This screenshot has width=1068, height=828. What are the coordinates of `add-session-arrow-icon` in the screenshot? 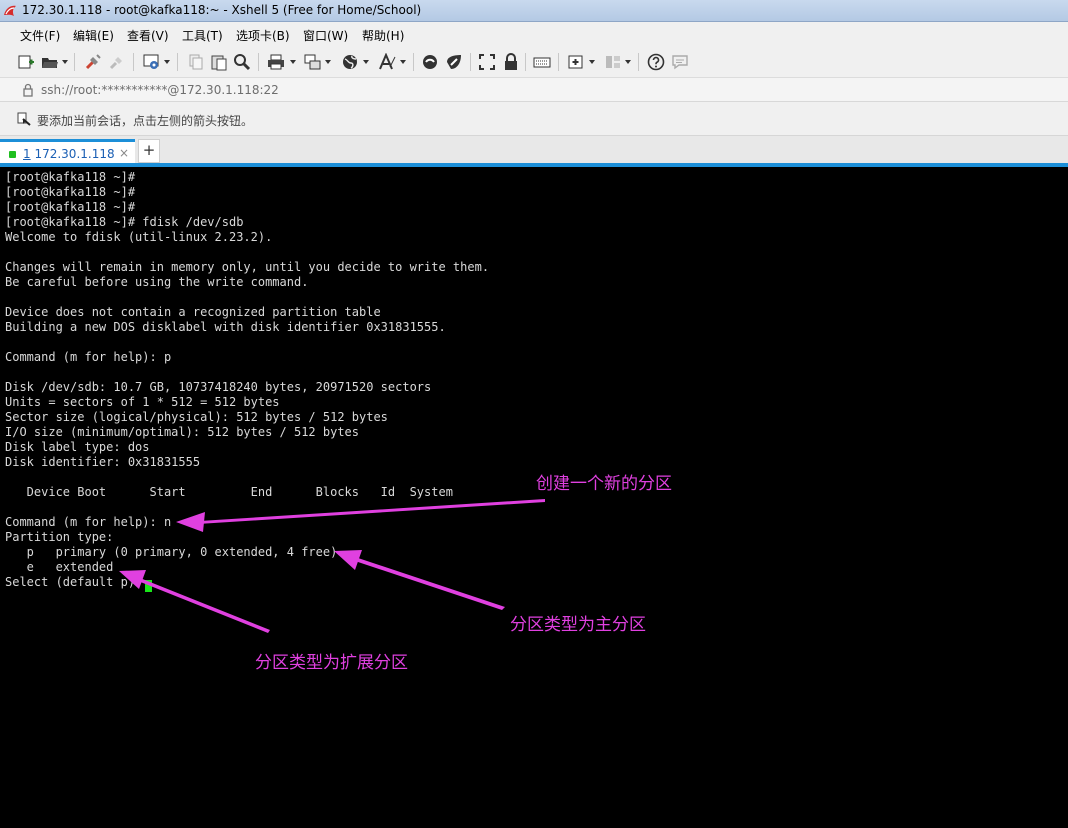 It's located at (24, 119).